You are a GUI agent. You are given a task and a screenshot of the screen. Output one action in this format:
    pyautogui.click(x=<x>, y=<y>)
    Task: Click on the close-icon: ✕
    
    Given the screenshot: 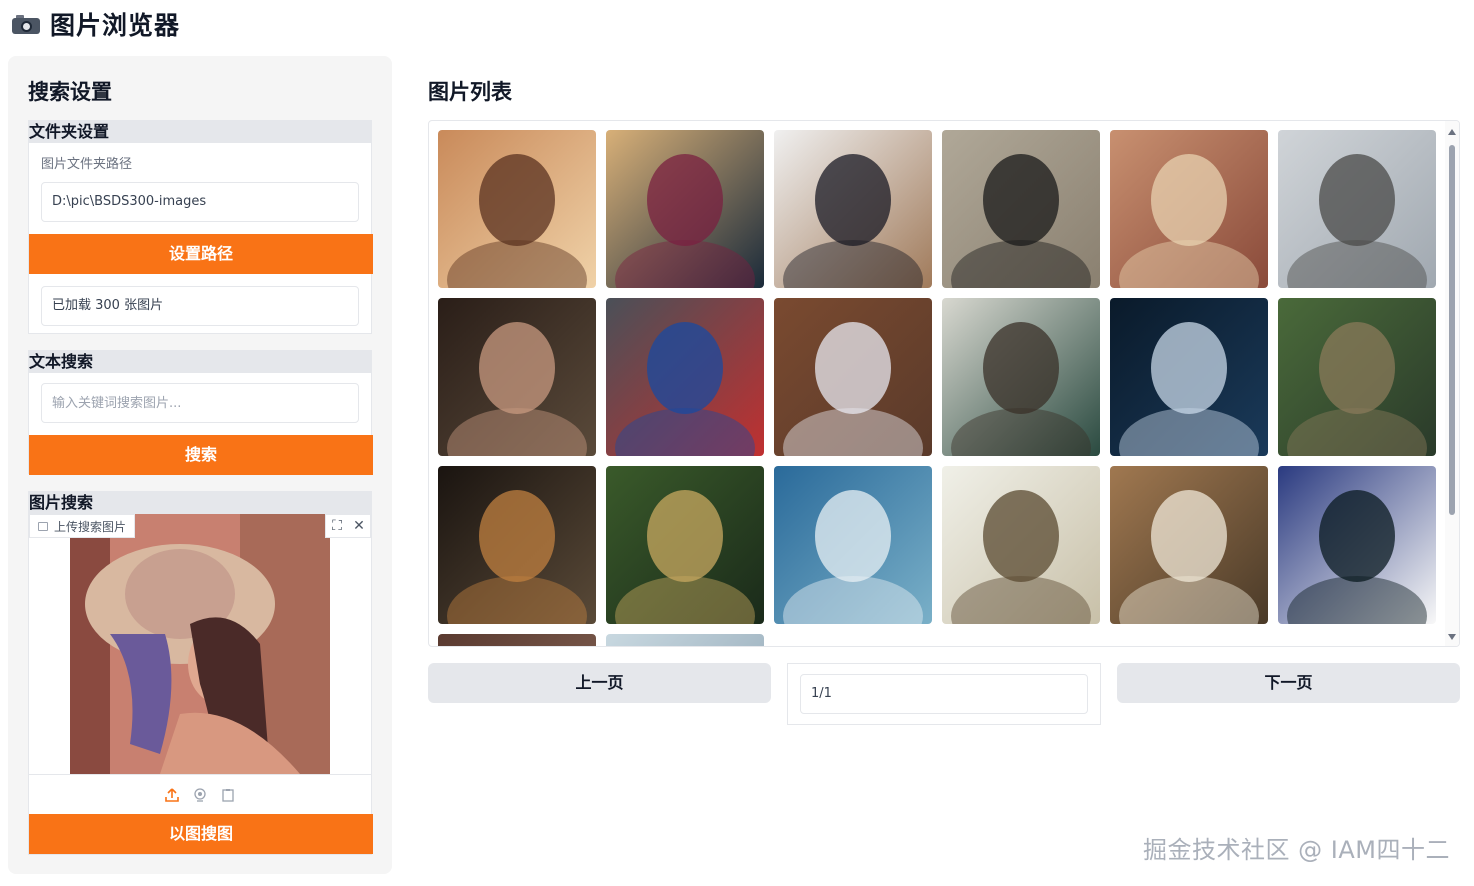 What is the action you would take?
    pyautogui.click(x=359, y=526)
    